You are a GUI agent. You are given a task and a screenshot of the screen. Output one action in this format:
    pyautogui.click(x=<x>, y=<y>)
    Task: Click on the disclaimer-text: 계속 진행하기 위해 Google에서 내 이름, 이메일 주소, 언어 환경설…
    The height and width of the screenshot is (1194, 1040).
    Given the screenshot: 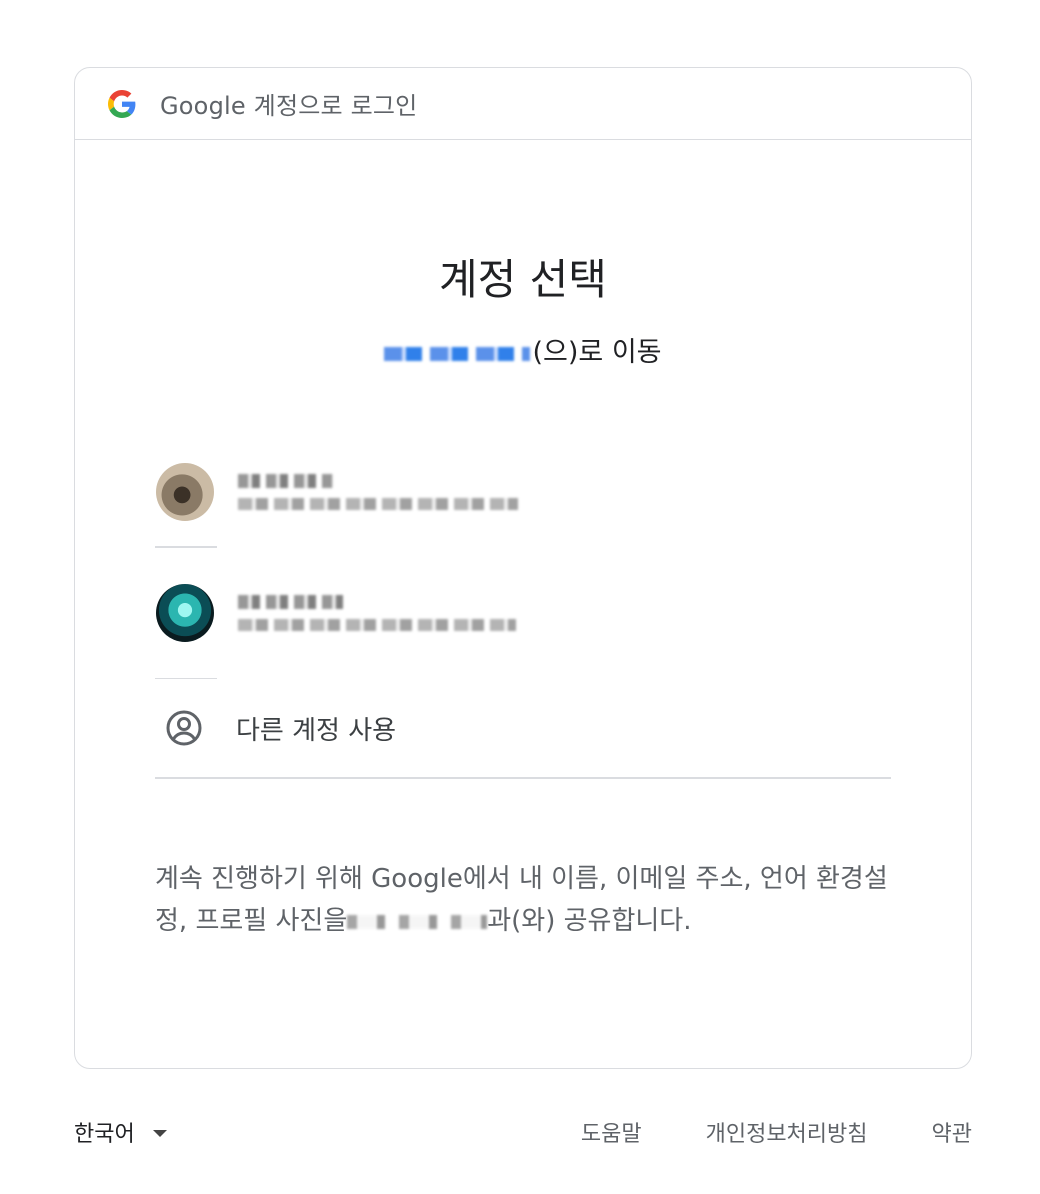 What is the action you would take?
    pyautogui.click(x=523, y=900)
    